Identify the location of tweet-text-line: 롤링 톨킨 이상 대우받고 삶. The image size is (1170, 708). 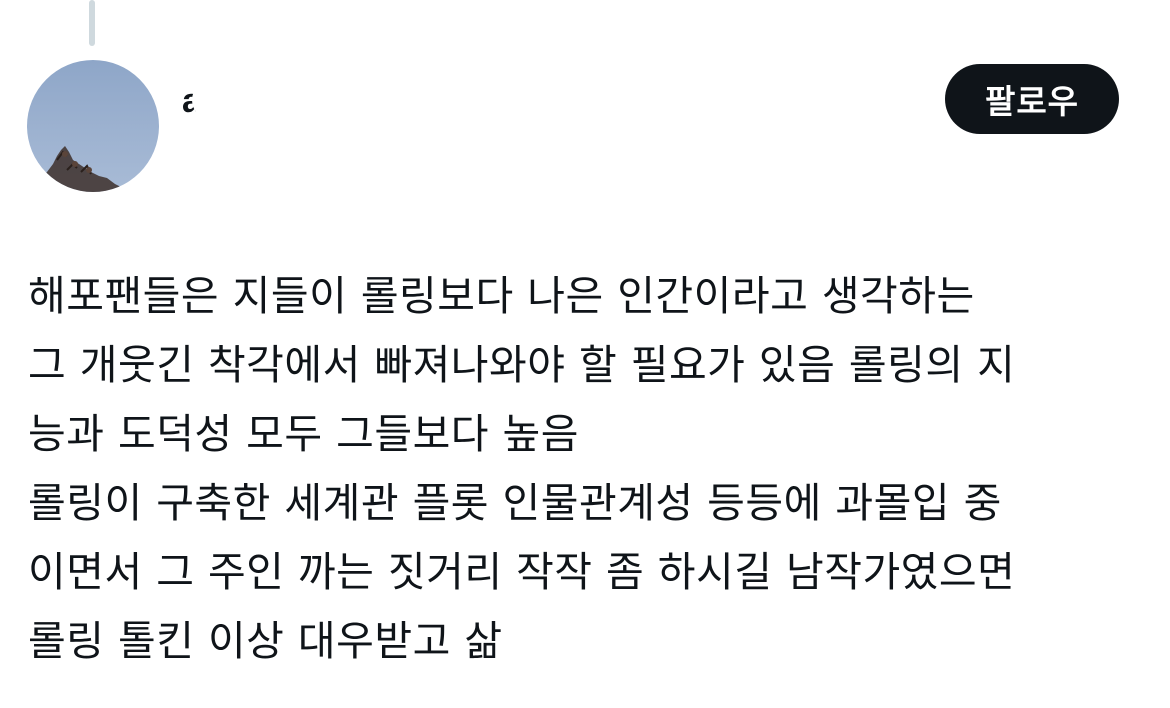
(265, 641).